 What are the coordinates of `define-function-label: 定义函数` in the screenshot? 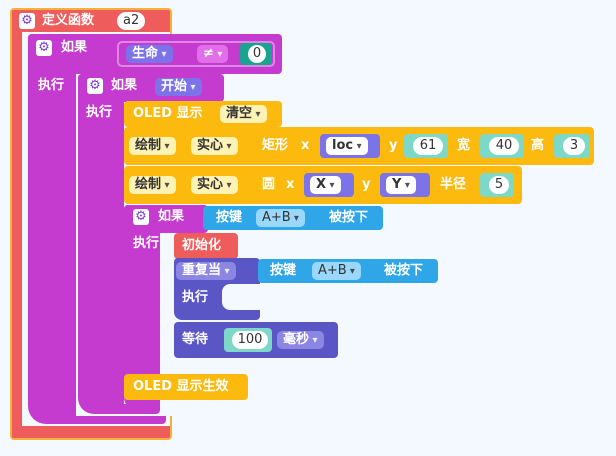 It's located at (68, 20).